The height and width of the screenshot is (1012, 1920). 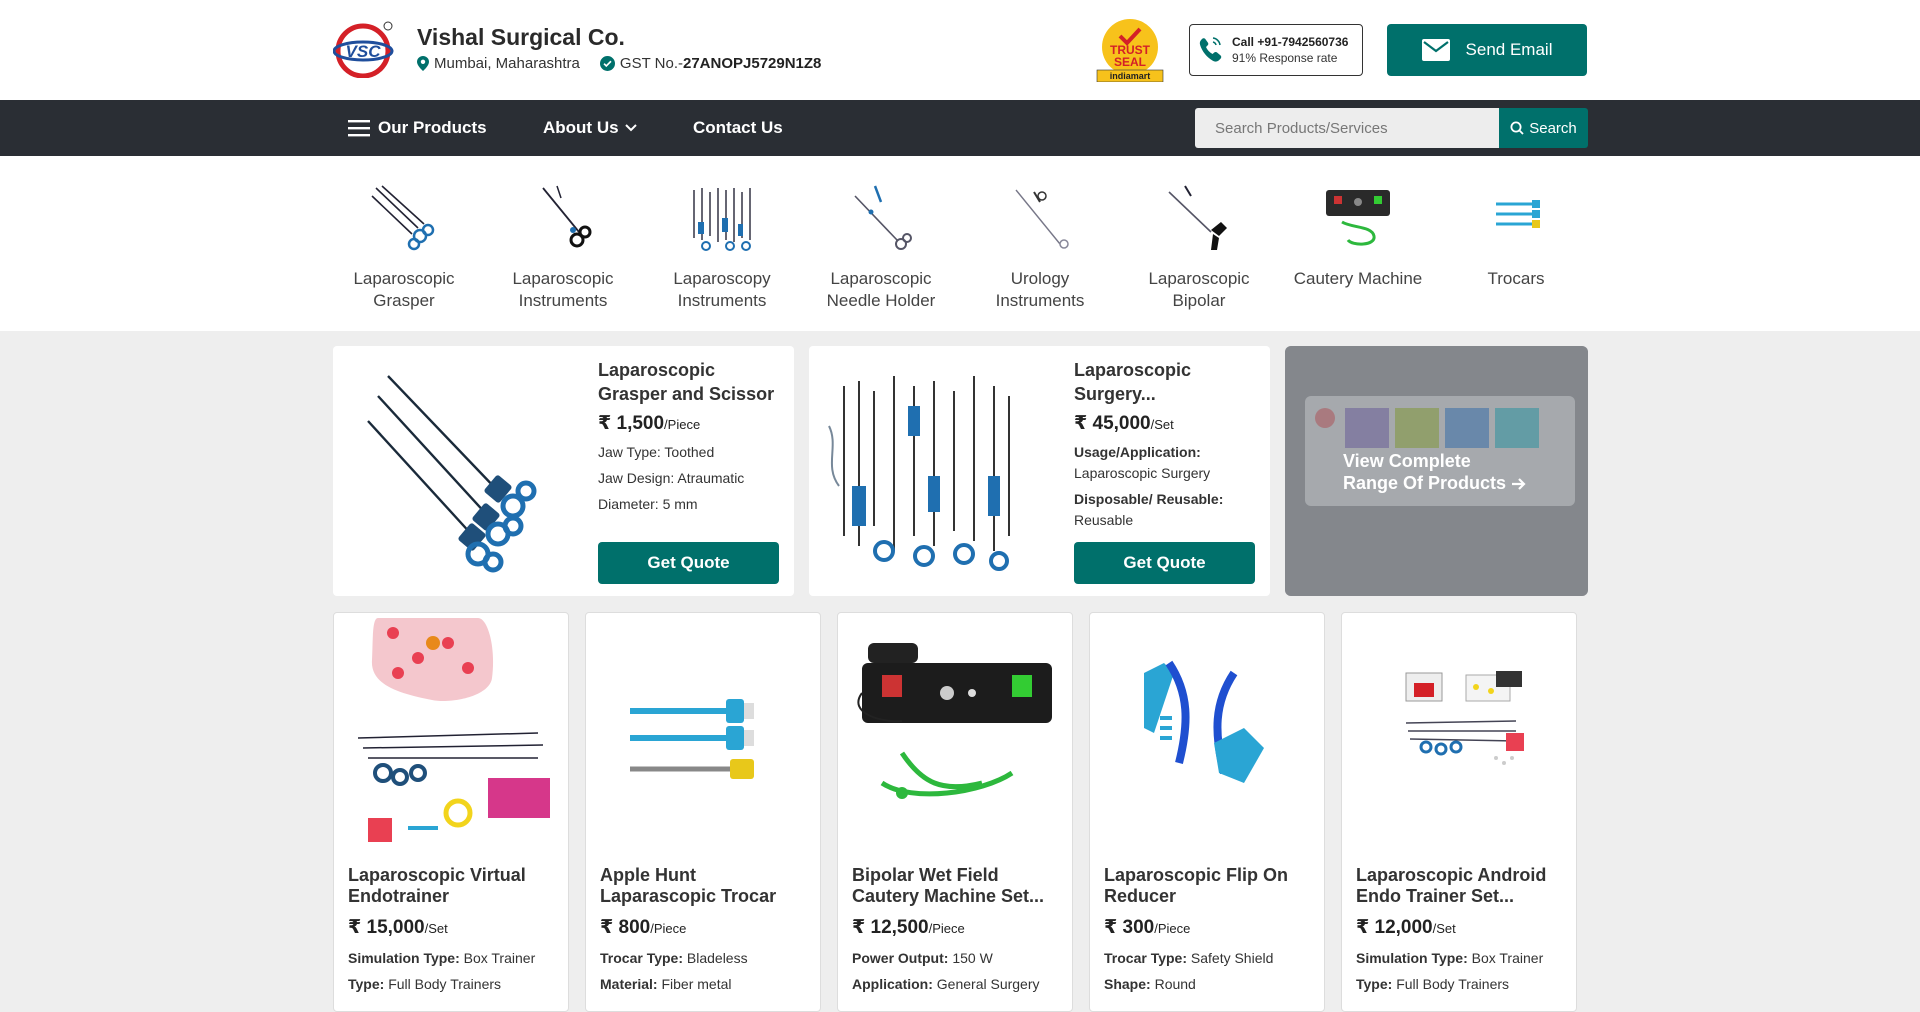 I want to click on phone-icon, so click(x=1210, y=49).